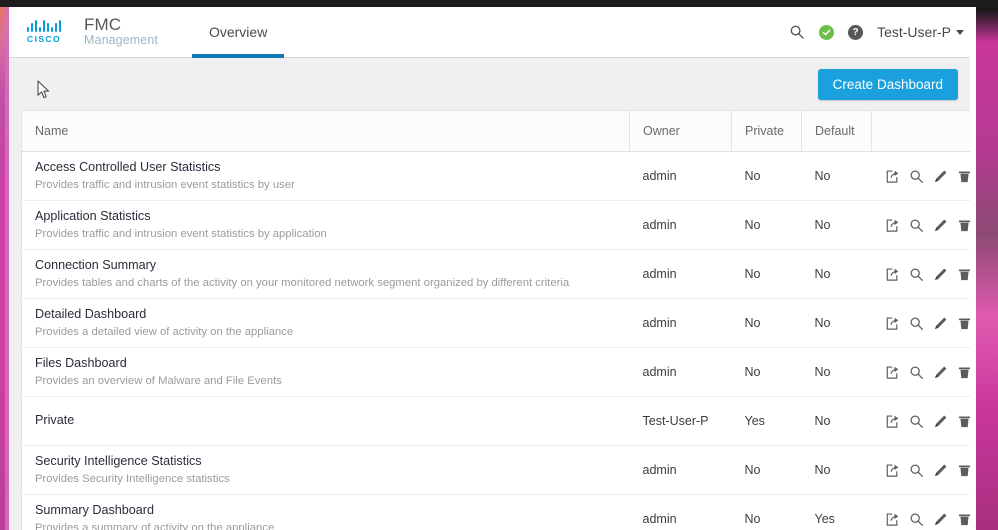 This screenshot has height=530, width=998. What do you see at coordinates (7, 265) in the screenshot?
I see `annotation-border-left-inner` at bounding box center [7, 265].